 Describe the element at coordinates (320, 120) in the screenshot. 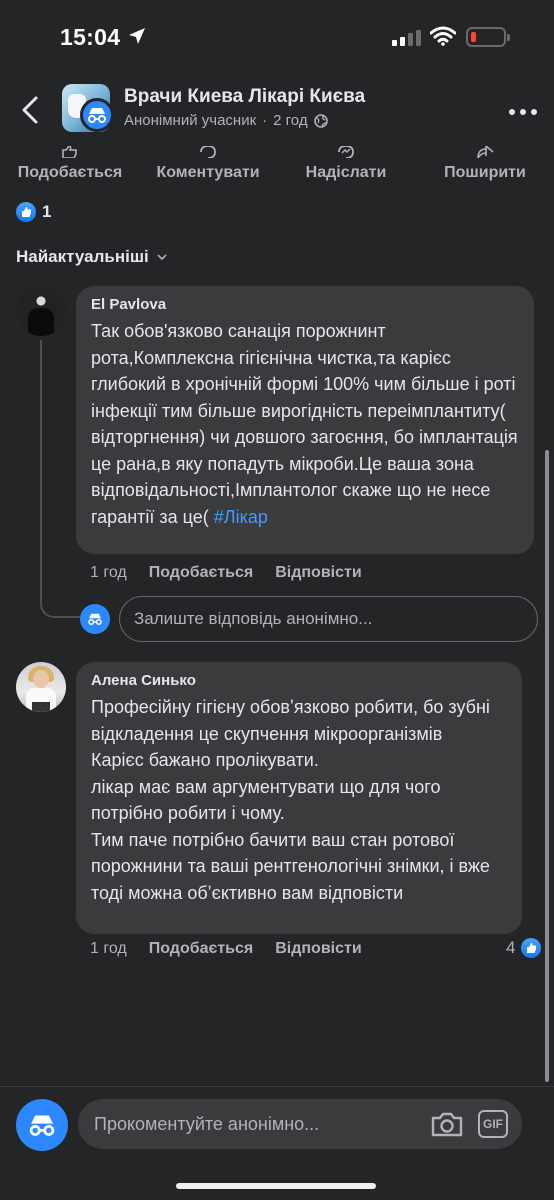

I see `globe-icon` at that location.